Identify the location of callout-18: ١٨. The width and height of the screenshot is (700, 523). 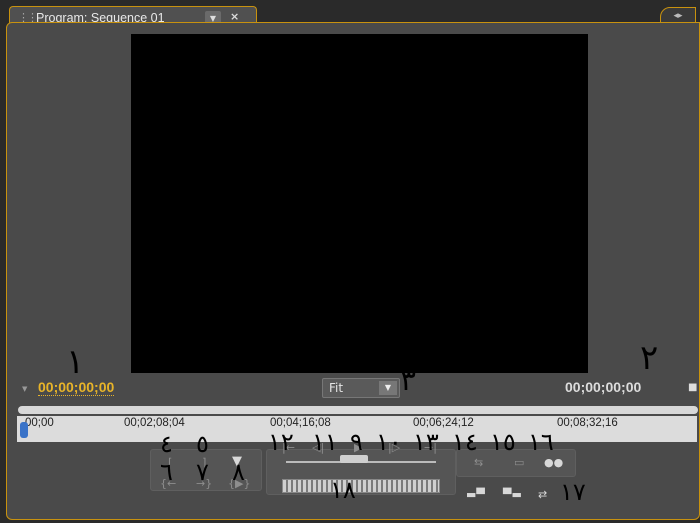
(343, 490).